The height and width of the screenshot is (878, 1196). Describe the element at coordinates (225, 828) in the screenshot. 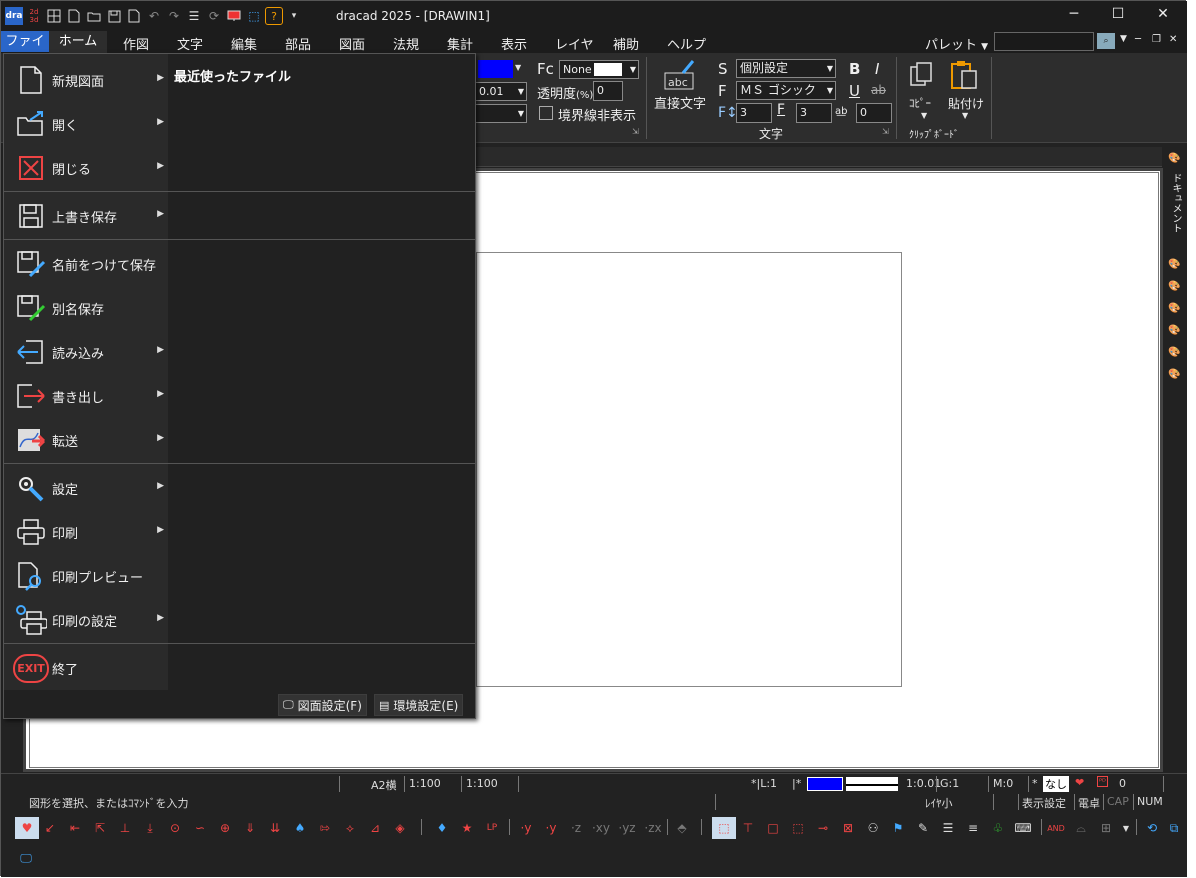

I see `quadrant-snap-icon: ⊕` at that location.